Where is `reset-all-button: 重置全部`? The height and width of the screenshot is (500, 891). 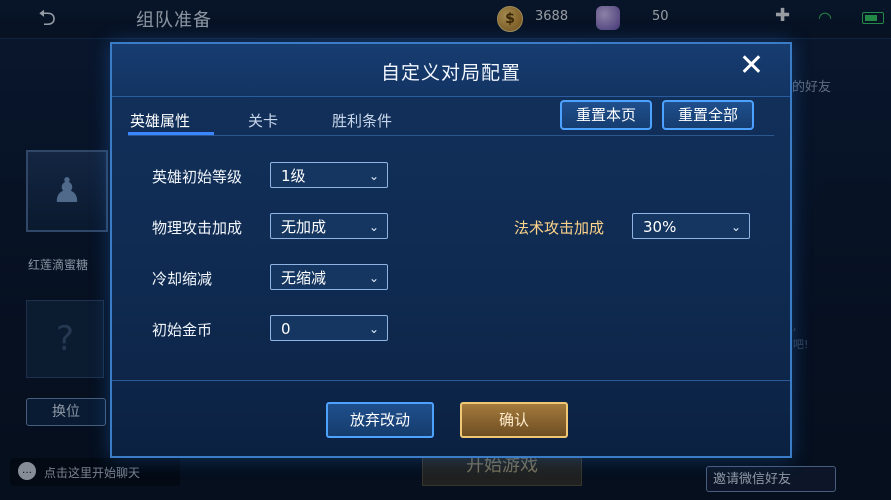 reset-all-button: 重置全部 is located at coordinates (708, 115).